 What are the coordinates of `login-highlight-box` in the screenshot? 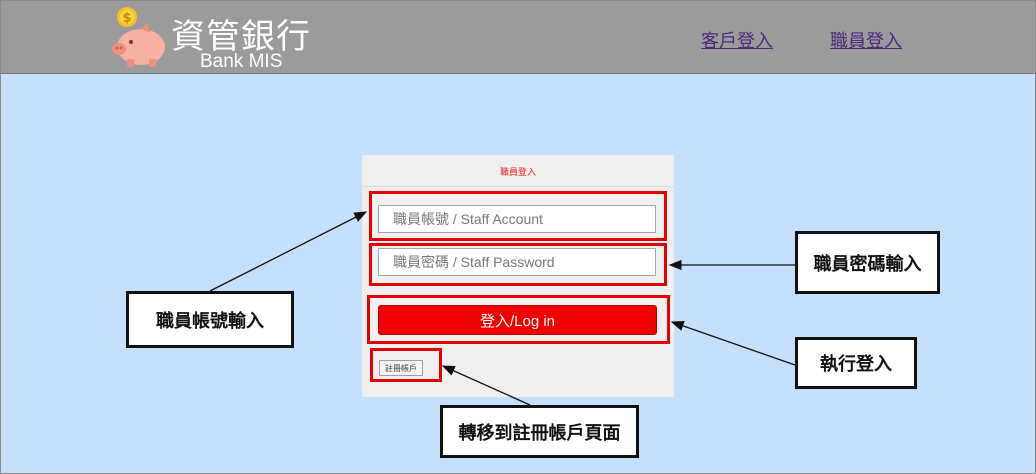 It's located at (518, 319).